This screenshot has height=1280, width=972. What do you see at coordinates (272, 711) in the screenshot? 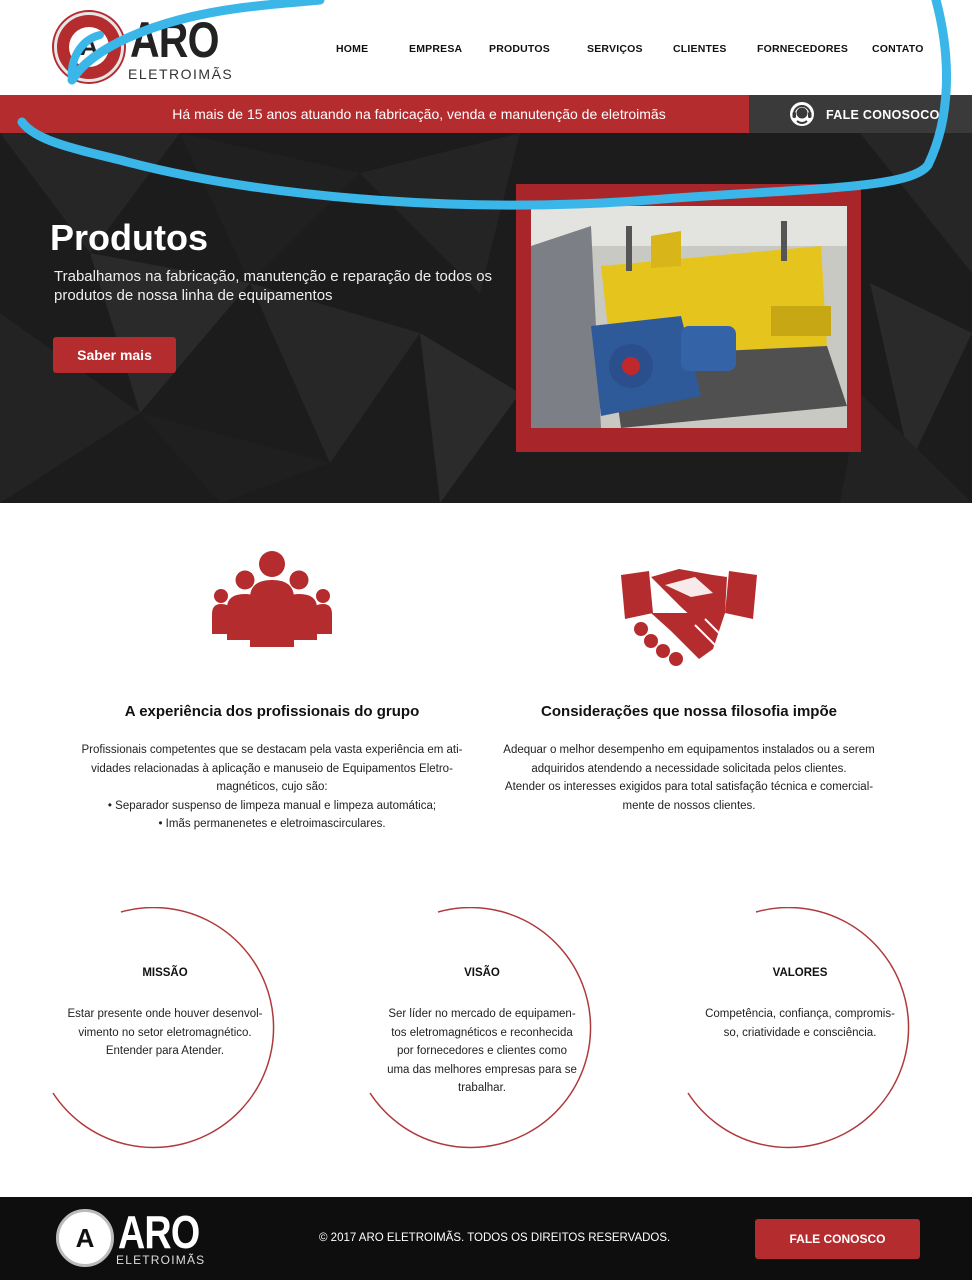
I see `feature-title-experience: A experiência dos profissionais do grupo` at bounding box center [272, 711].